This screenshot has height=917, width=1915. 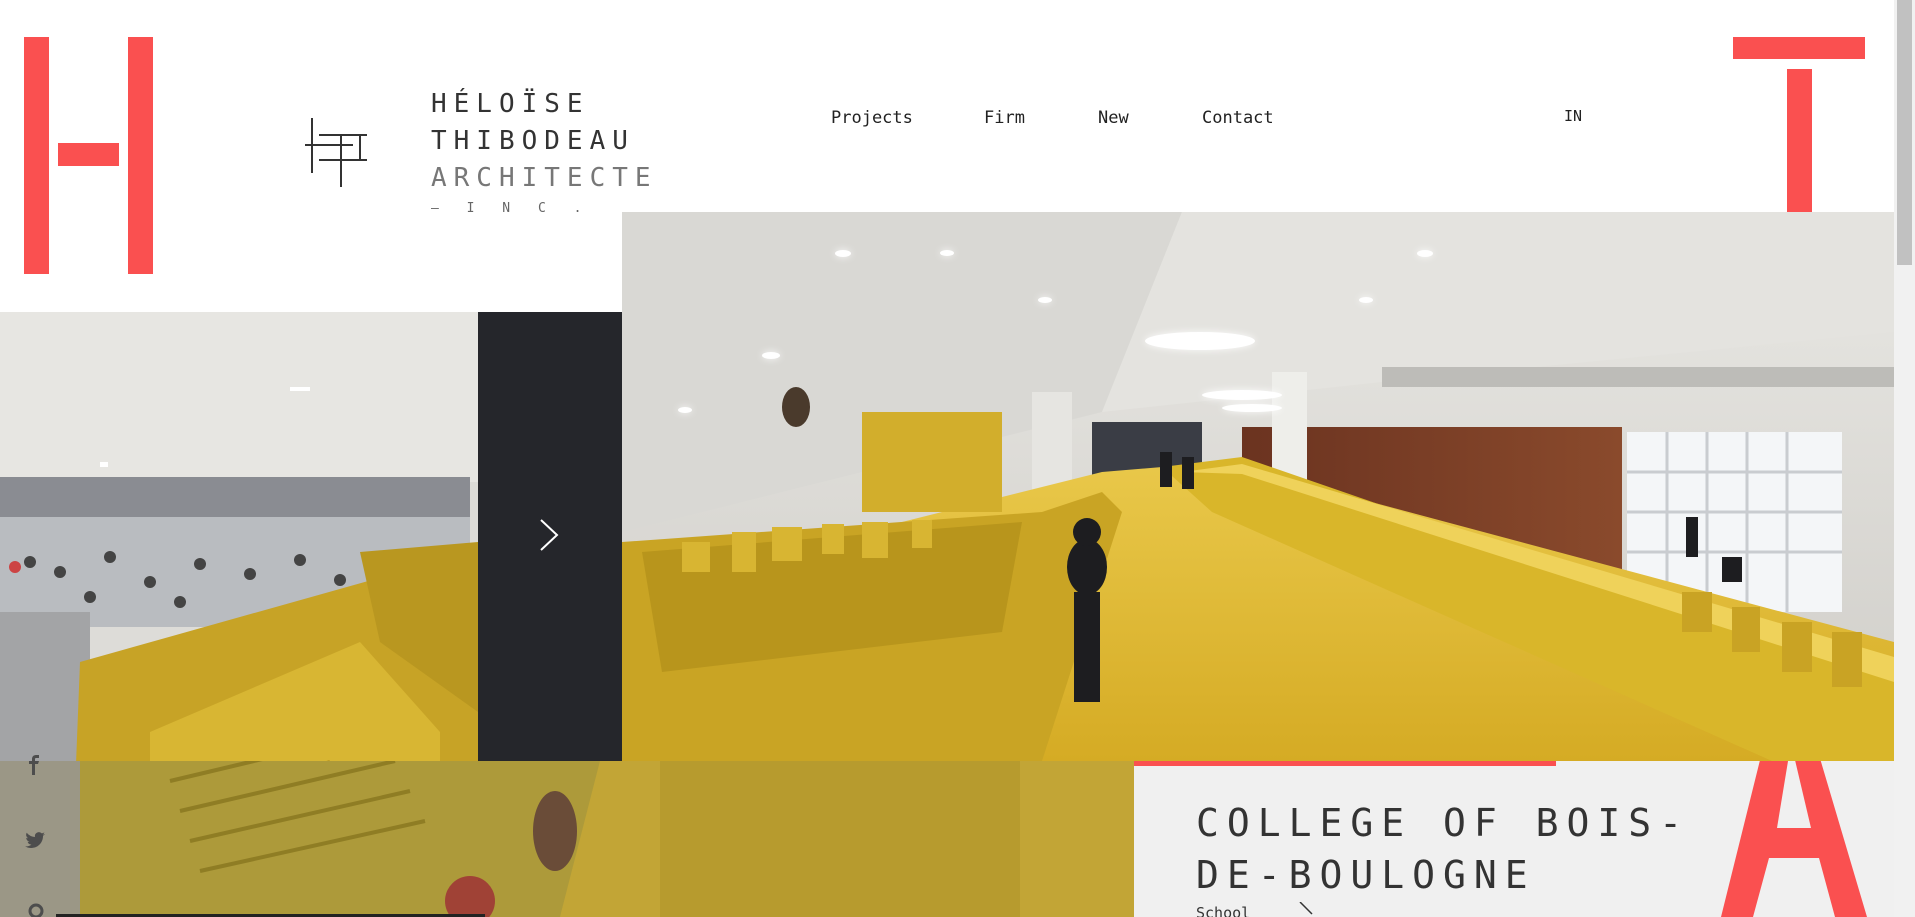 I want to click on bottom-photo-strip, so click(x=567, y=839).